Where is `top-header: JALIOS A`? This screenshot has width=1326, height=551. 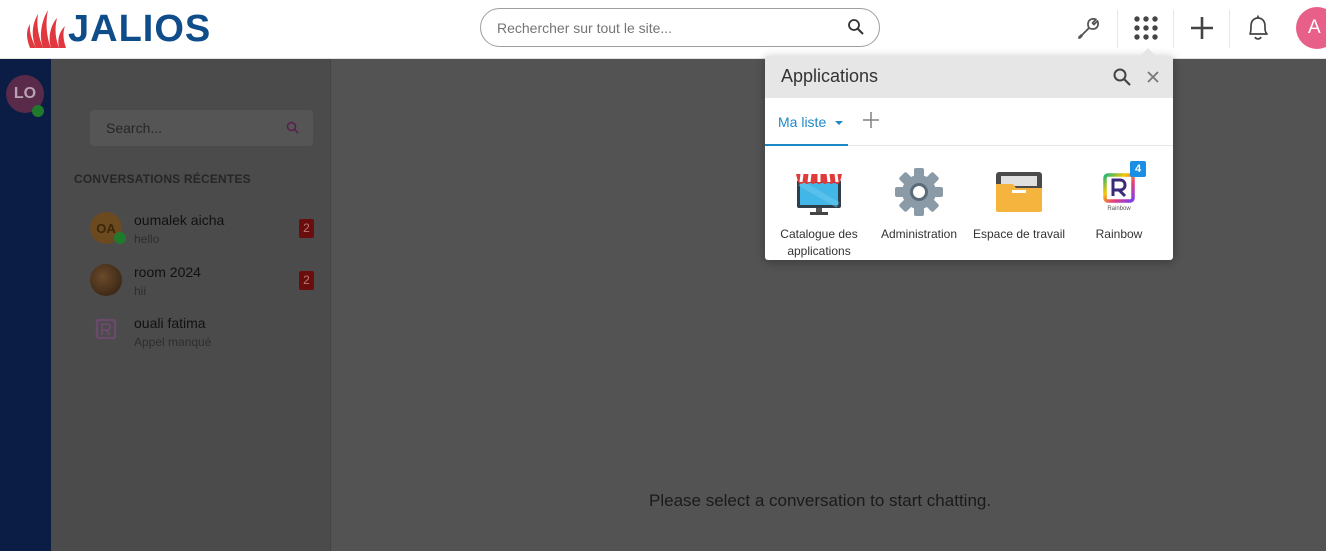 top-header: JALIOS A is located at coordinates (663, 29).